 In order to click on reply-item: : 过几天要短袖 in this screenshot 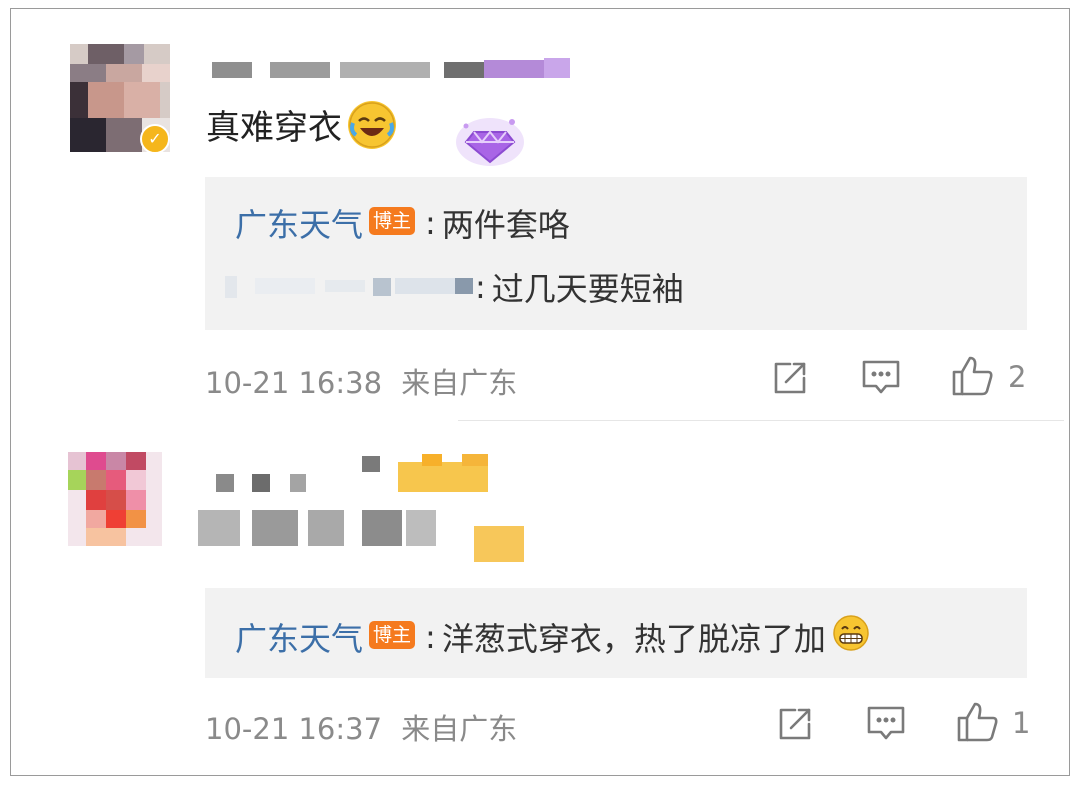, I will do `click(454, 287)`.